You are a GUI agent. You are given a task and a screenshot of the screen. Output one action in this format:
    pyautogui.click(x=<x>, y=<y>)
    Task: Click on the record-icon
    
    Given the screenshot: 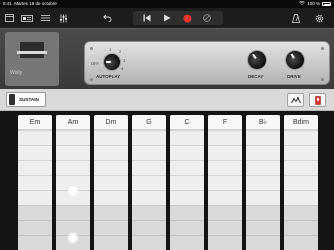 What is the action you would take?
    pyautogui.click(x=187, y=18)
    